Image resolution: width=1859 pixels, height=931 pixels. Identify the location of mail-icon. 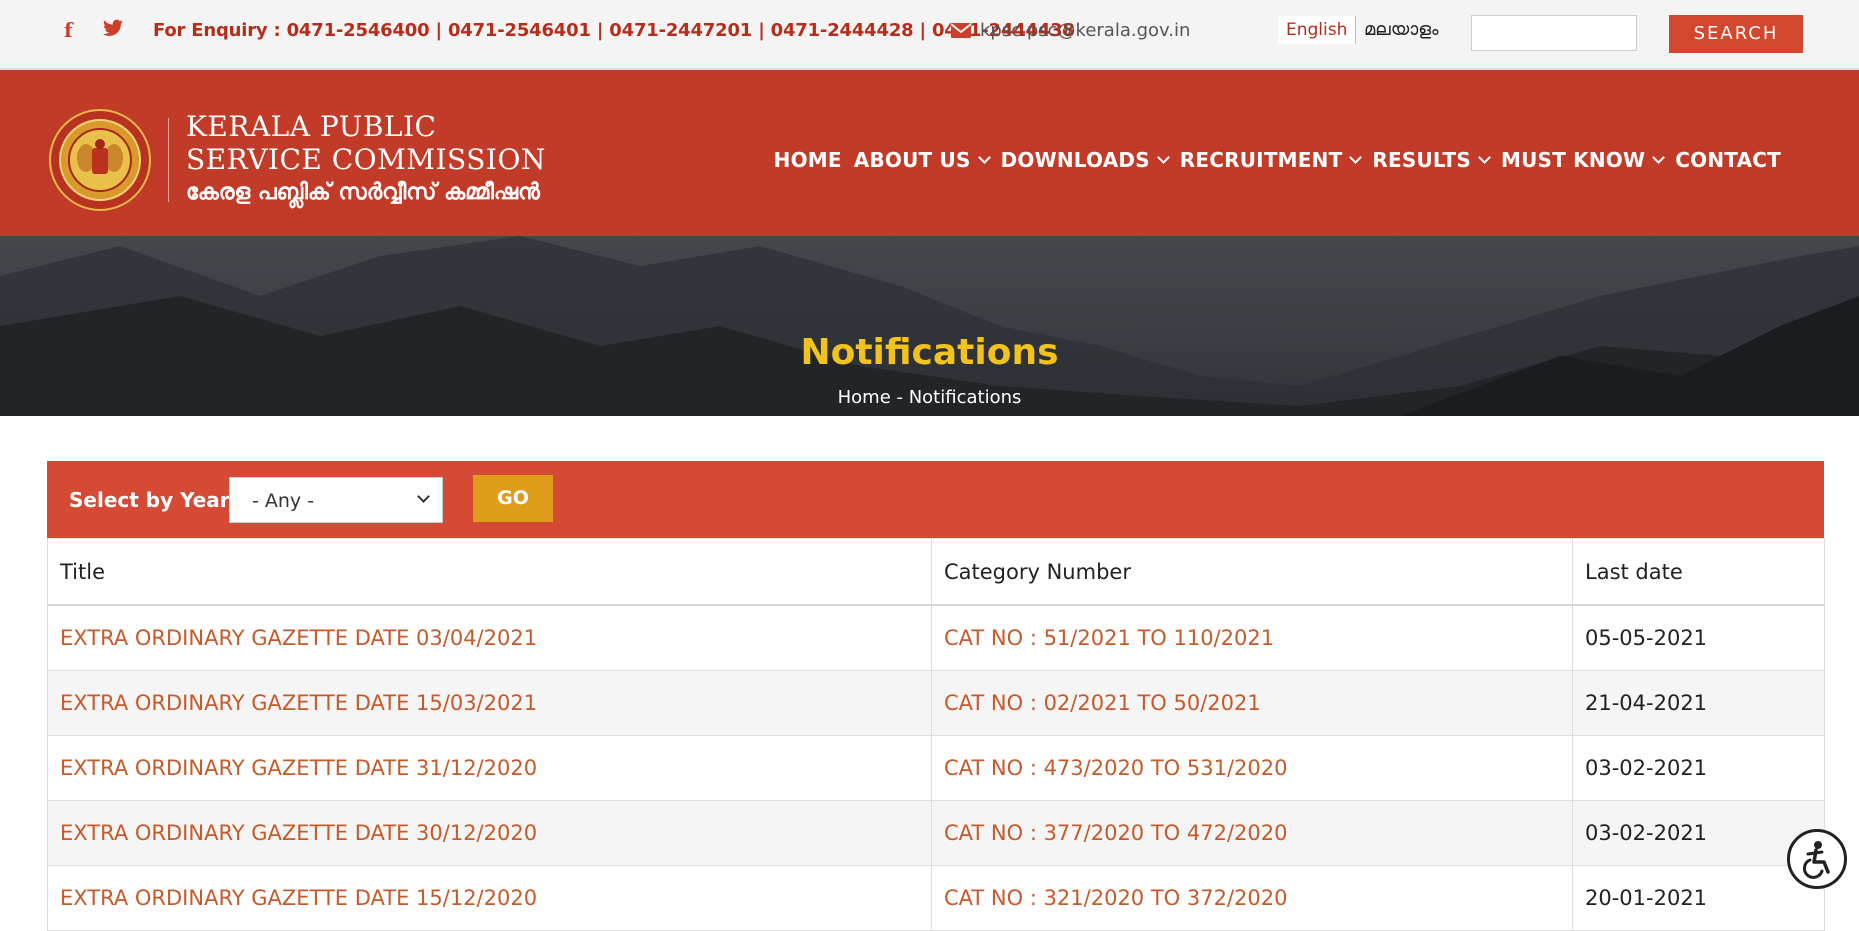
(961, 32).